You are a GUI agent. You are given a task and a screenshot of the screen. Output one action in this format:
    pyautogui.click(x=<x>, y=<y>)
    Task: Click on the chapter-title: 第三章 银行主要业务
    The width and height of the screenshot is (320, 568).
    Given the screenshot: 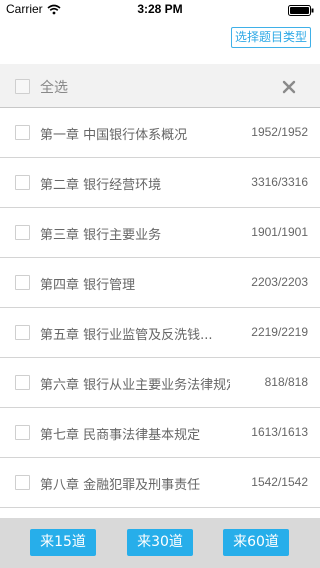 What is the action you would take?
    pyautogui.click(x=101, y=235)
    